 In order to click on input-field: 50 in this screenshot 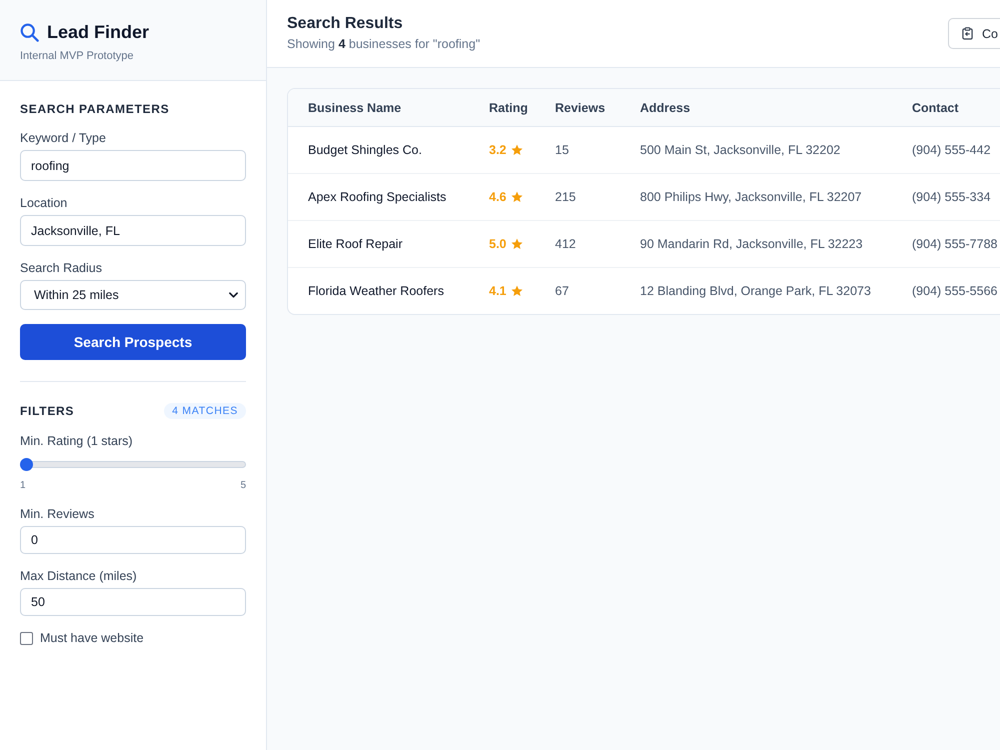, I will do `click(133, 602)`.